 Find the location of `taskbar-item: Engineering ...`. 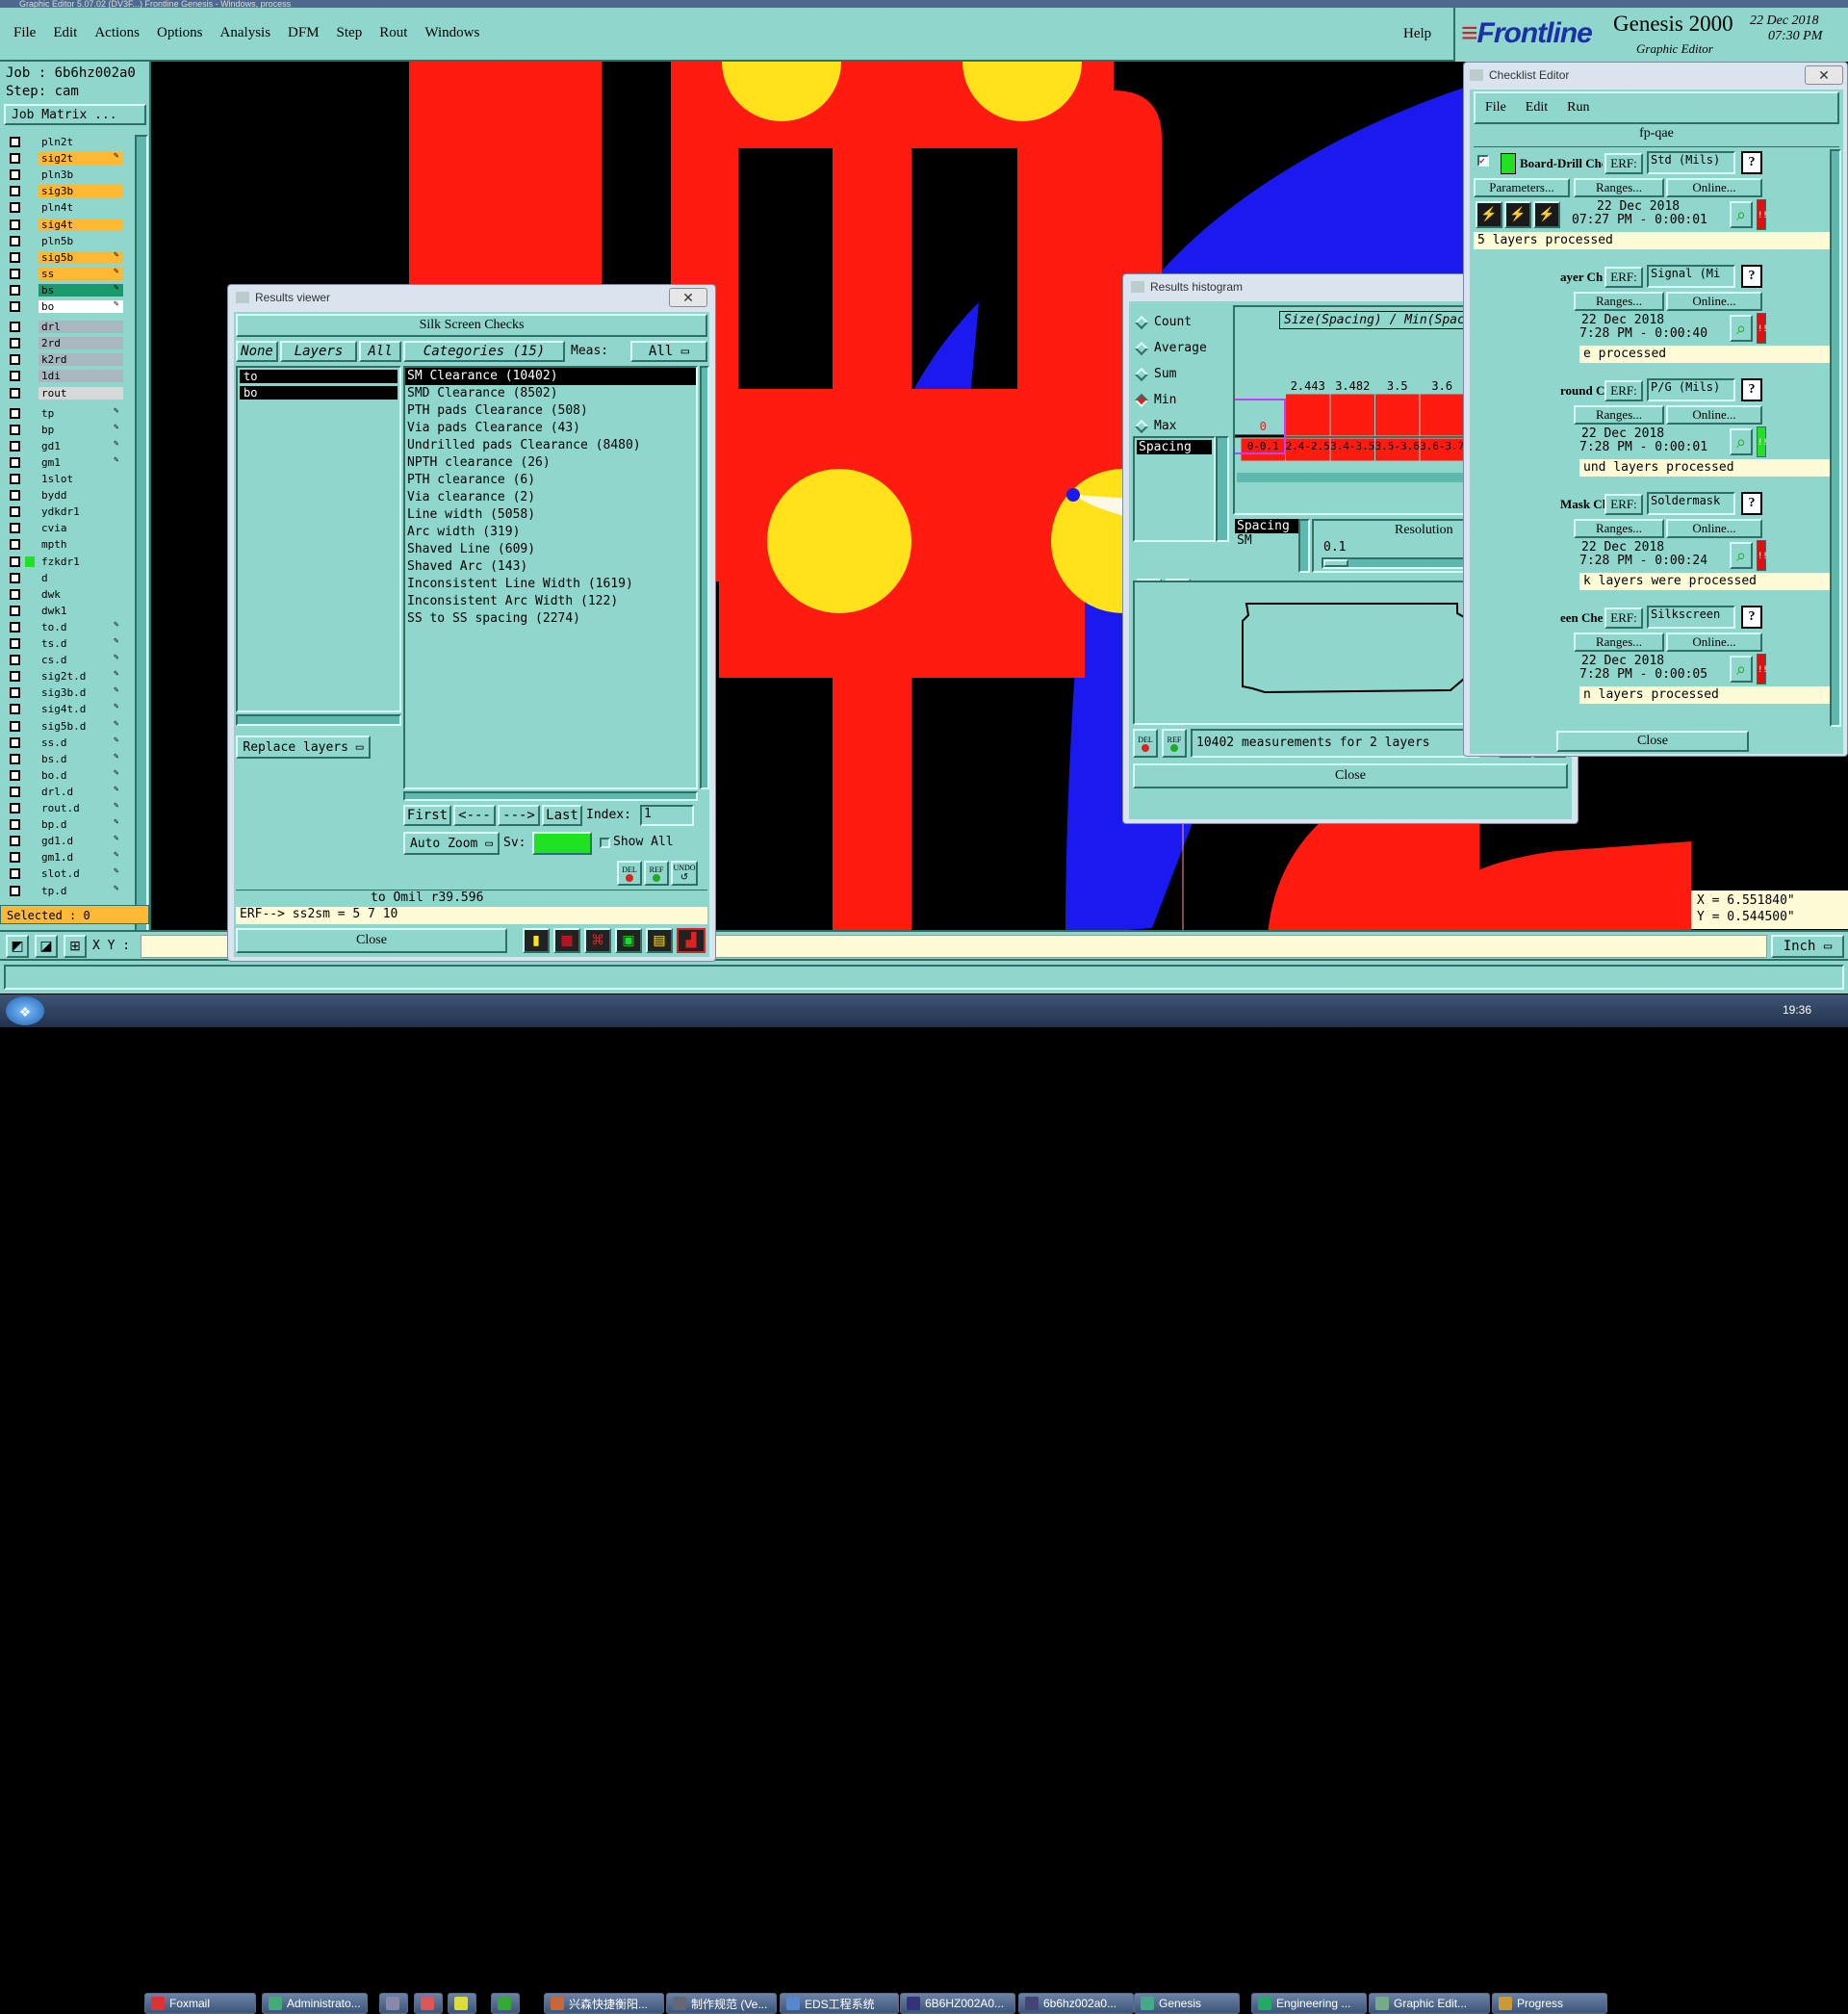

taskbar-item: Engineering ... is located at coordinates (1309, 2003).